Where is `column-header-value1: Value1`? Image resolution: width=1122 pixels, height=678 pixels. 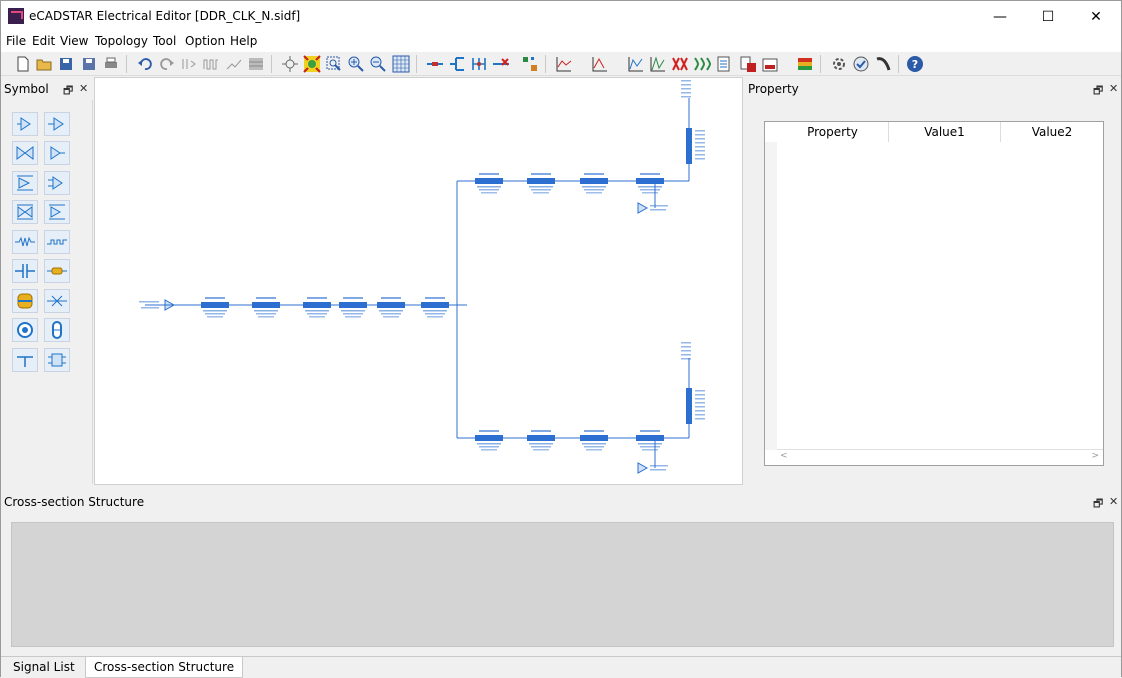
column-header-value1: Value1 is located at coordinates (945, 132).